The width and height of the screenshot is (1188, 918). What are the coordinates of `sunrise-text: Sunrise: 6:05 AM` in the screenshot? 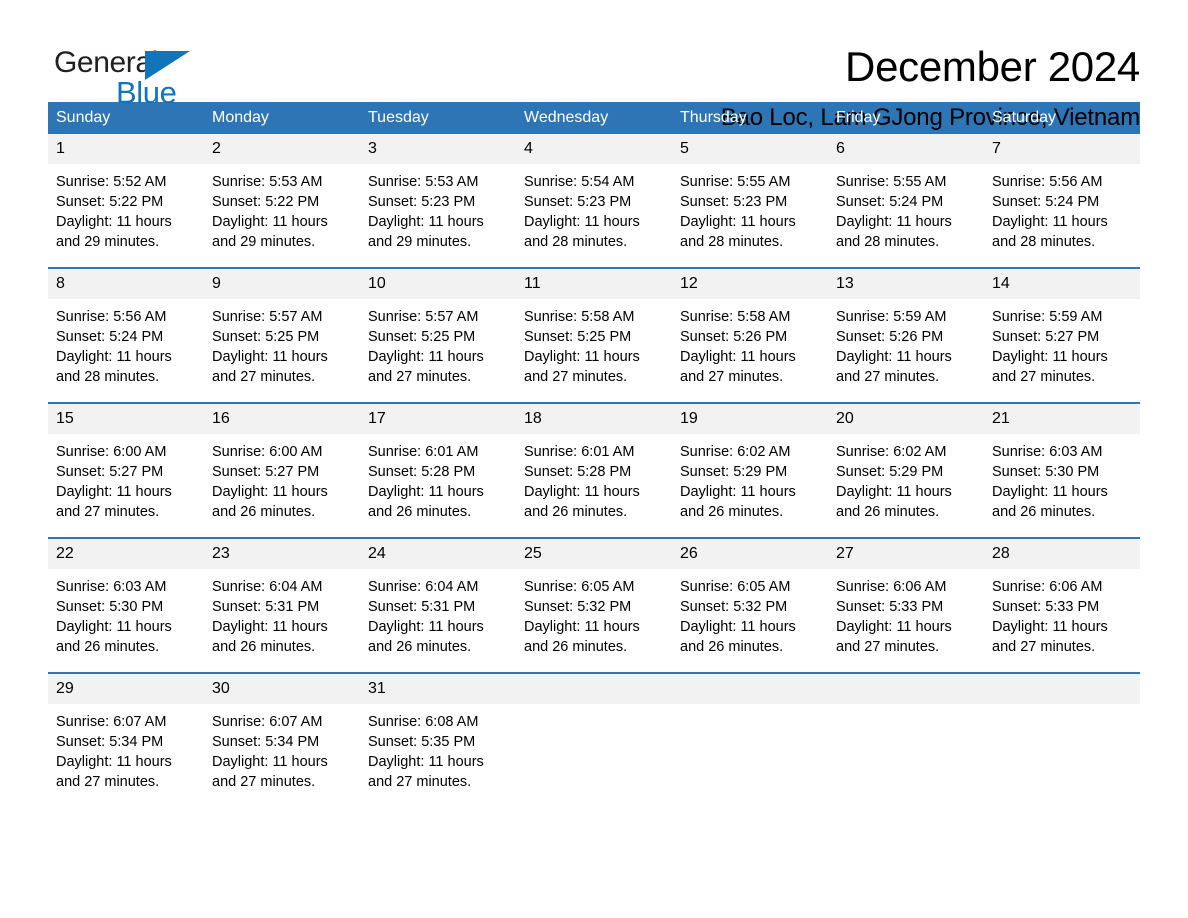 It's located at (735, 587).